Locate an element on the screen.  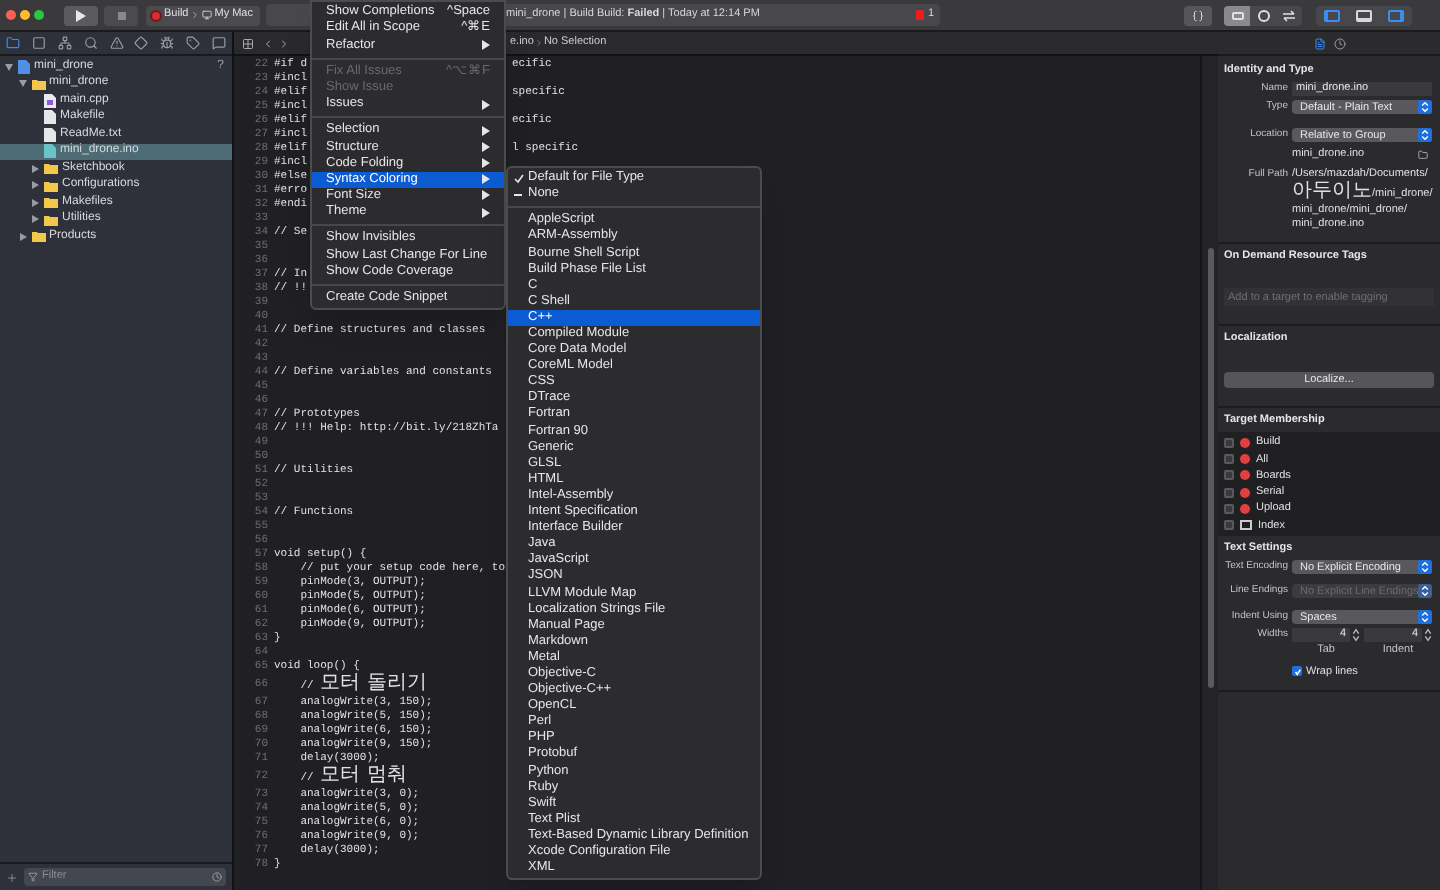
square-icon is located at coordinates (38, 43).